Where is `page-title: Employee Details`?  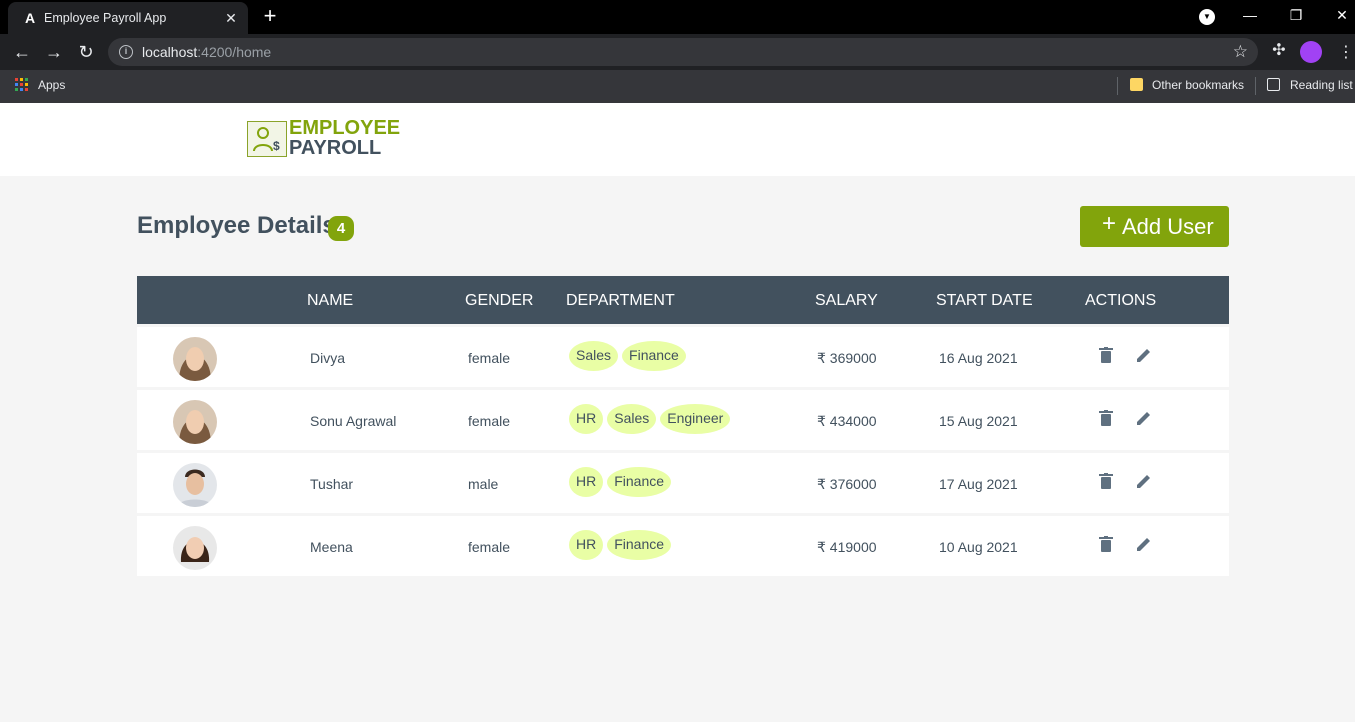 page-title: Employee Details is located at coordinates (236, 225).